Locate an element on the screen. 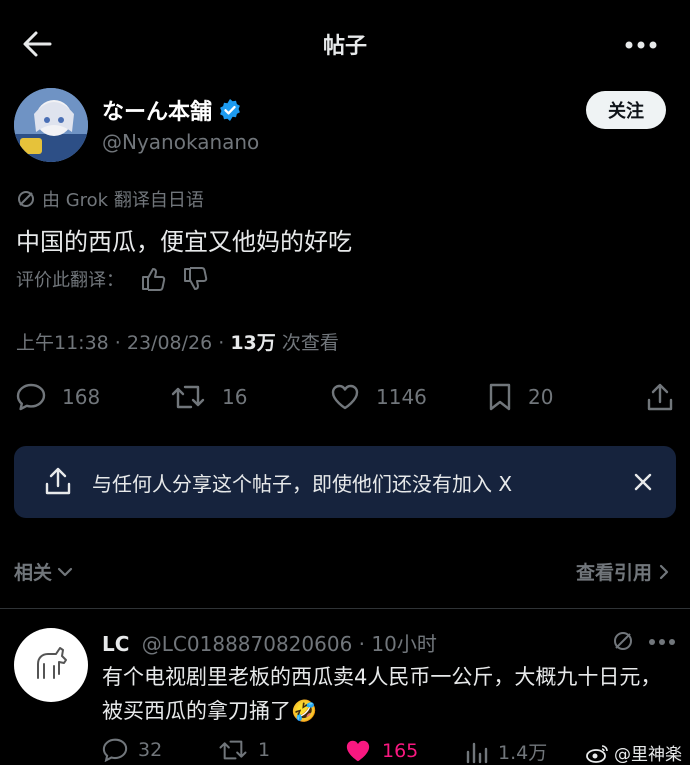 The height and width of the screenshot is (765, 690). like-button: 1146 is located at coordinates (378, 397).